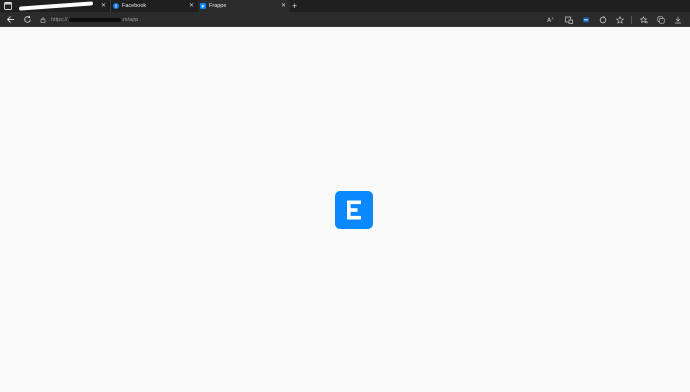 This screenshot has width=690, height=392. I want to click on refresh-page-icon, so click(602, 19).